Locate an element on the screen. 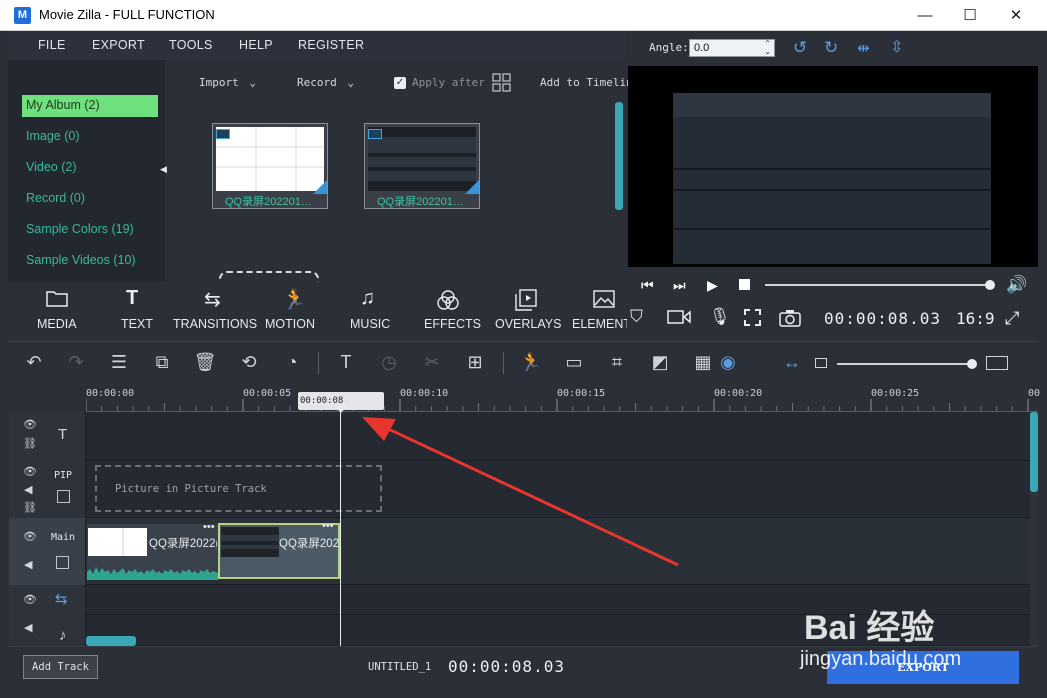 This screenshot has height=698, width=1047. spinner-icon: ⌃ ⌄ is located at coordinates (767, 48).